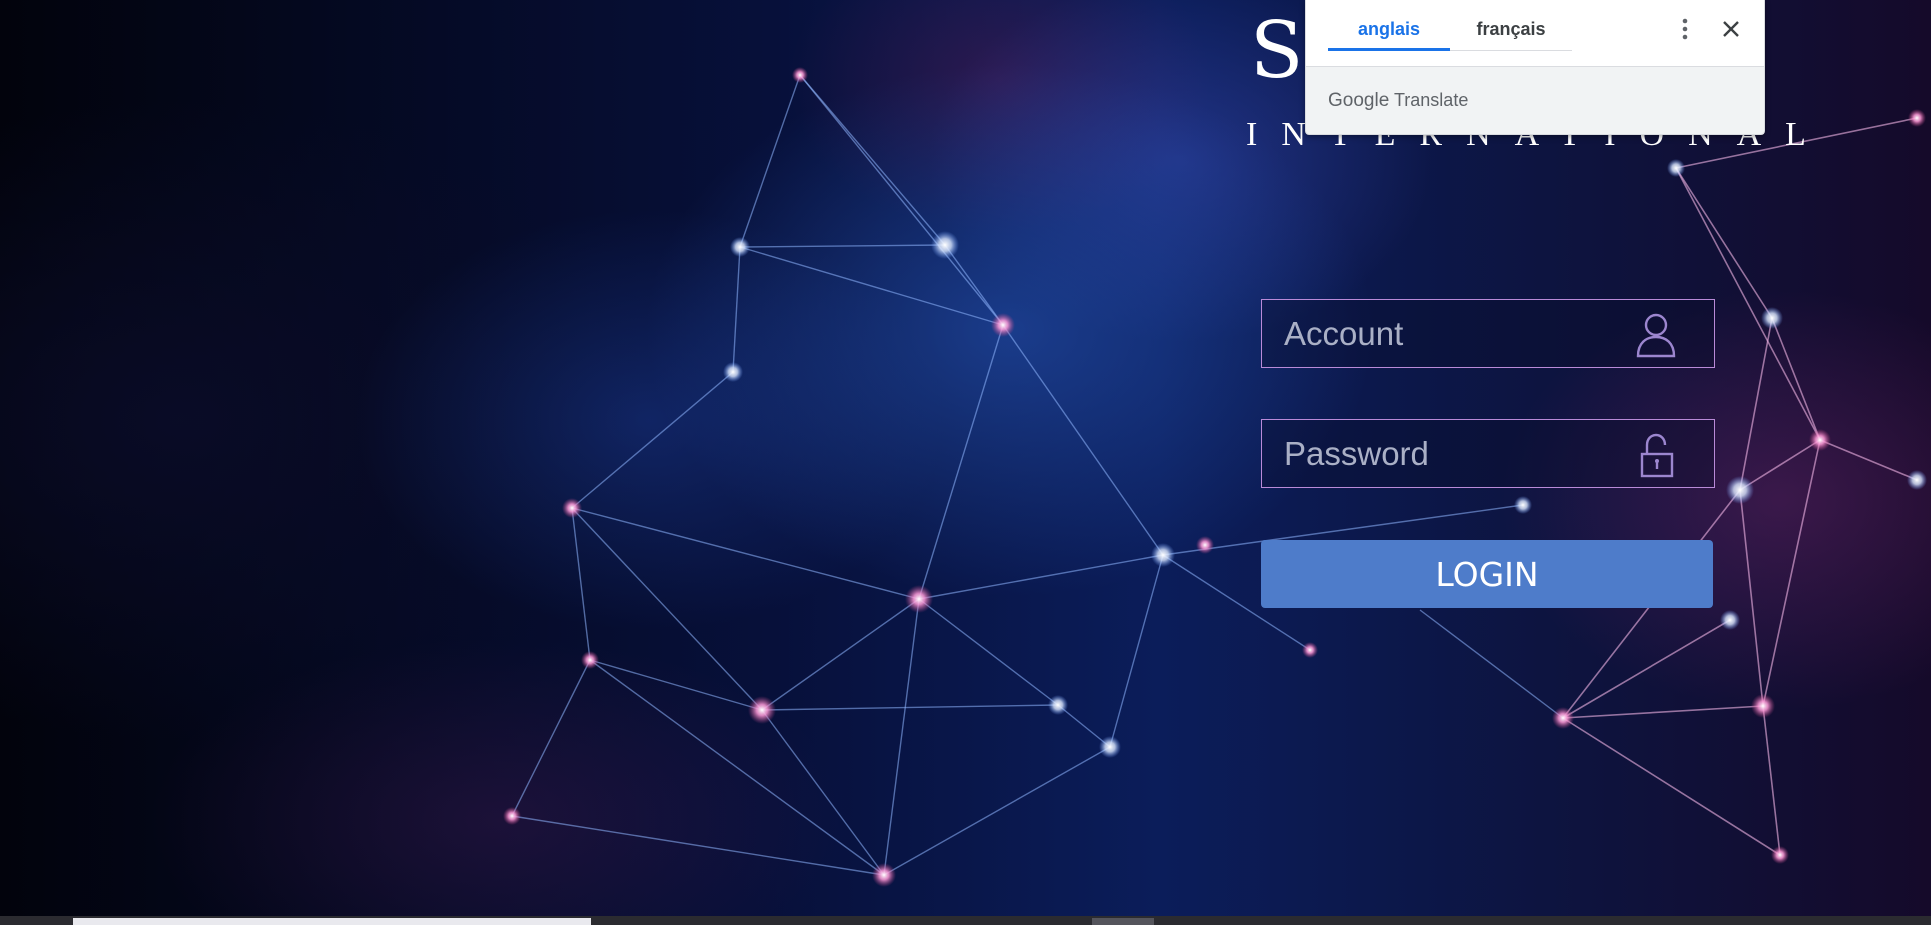 Image resolution: width=1931 pixels, height=925 pixels. What do you see at coordinates (1685, 29) in the screenshot?
I see `more-vert-icon` at bounding box center [1685, 29].